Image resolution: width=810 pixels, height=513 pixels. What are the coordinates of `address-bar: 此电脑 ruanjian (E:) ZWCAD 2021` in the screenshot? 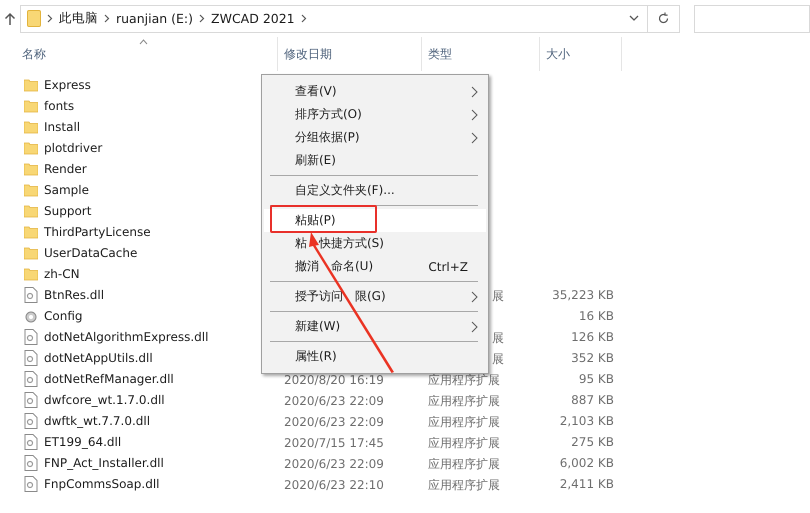 It's located at (334, 18).